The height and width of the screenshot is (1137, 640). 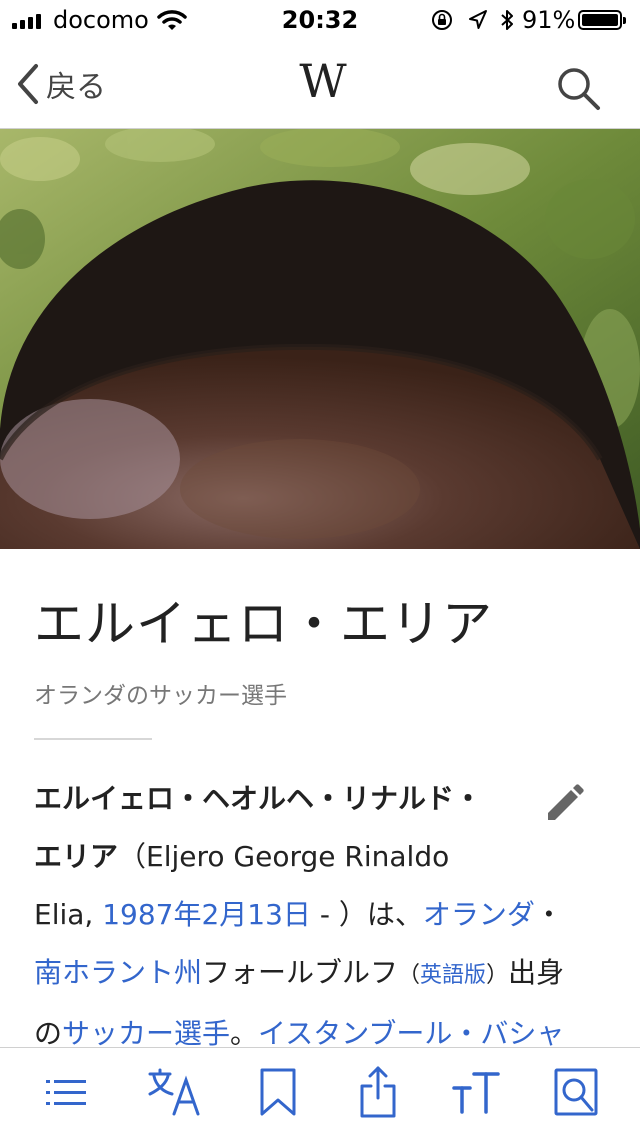 What do you see at coordinates (300, 972) in the screenshot?
I see `text-voorburg: フォールブルフ` at bounding box center [300, 972].